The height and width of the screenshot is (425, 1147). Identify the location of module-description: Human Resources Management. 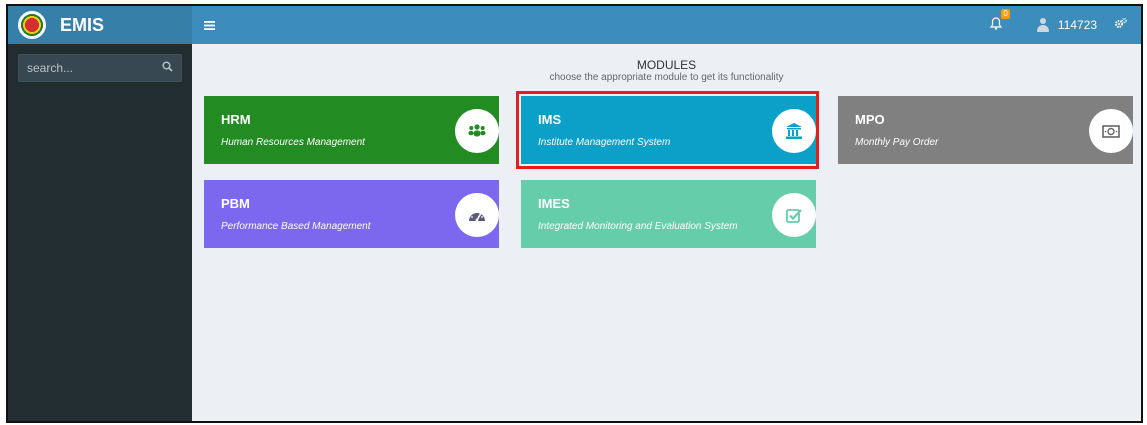
(293, 142).